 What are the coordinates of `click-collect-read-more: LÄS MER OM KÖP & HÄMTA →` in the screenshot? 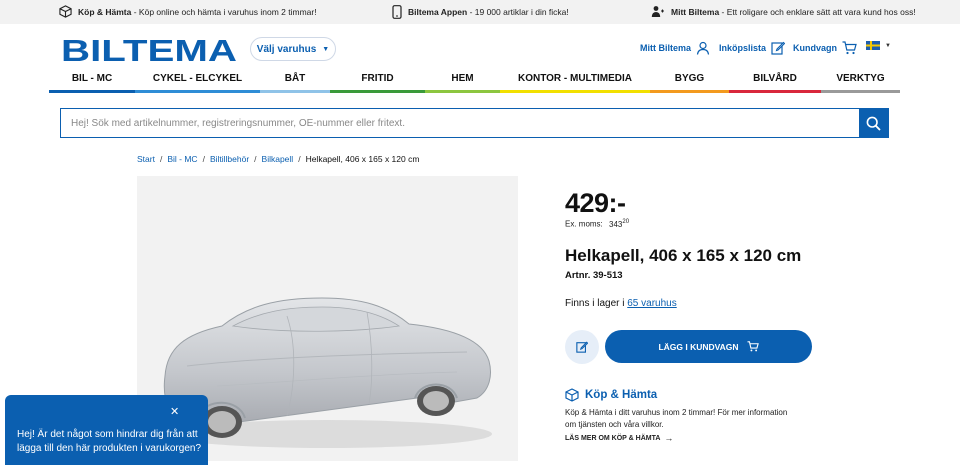 It's located at (619, 438).